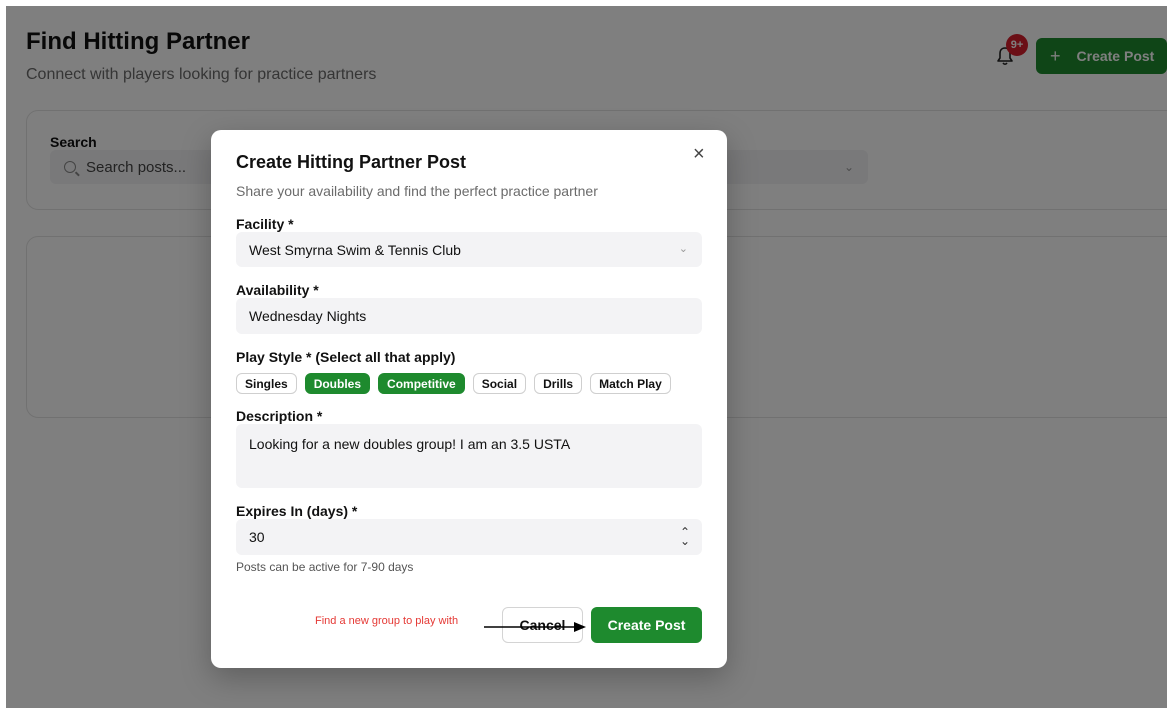 The width and height of the screenshot is (1167, 708). What do you see at coordinates (630, 383) in the screenshot?
I see `chip-match-play: Match Play` at bounding box center [630, 383].